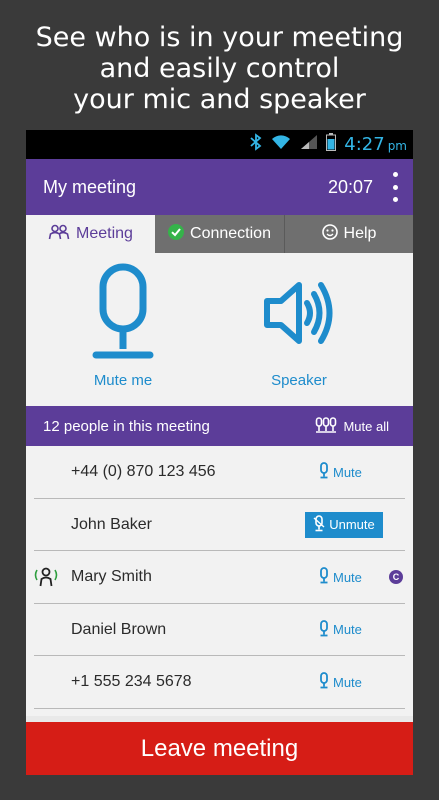 The height and width of the screenshot is (800, 439). I want to click on participant-name: Daniel Brown, so click(119, 629).